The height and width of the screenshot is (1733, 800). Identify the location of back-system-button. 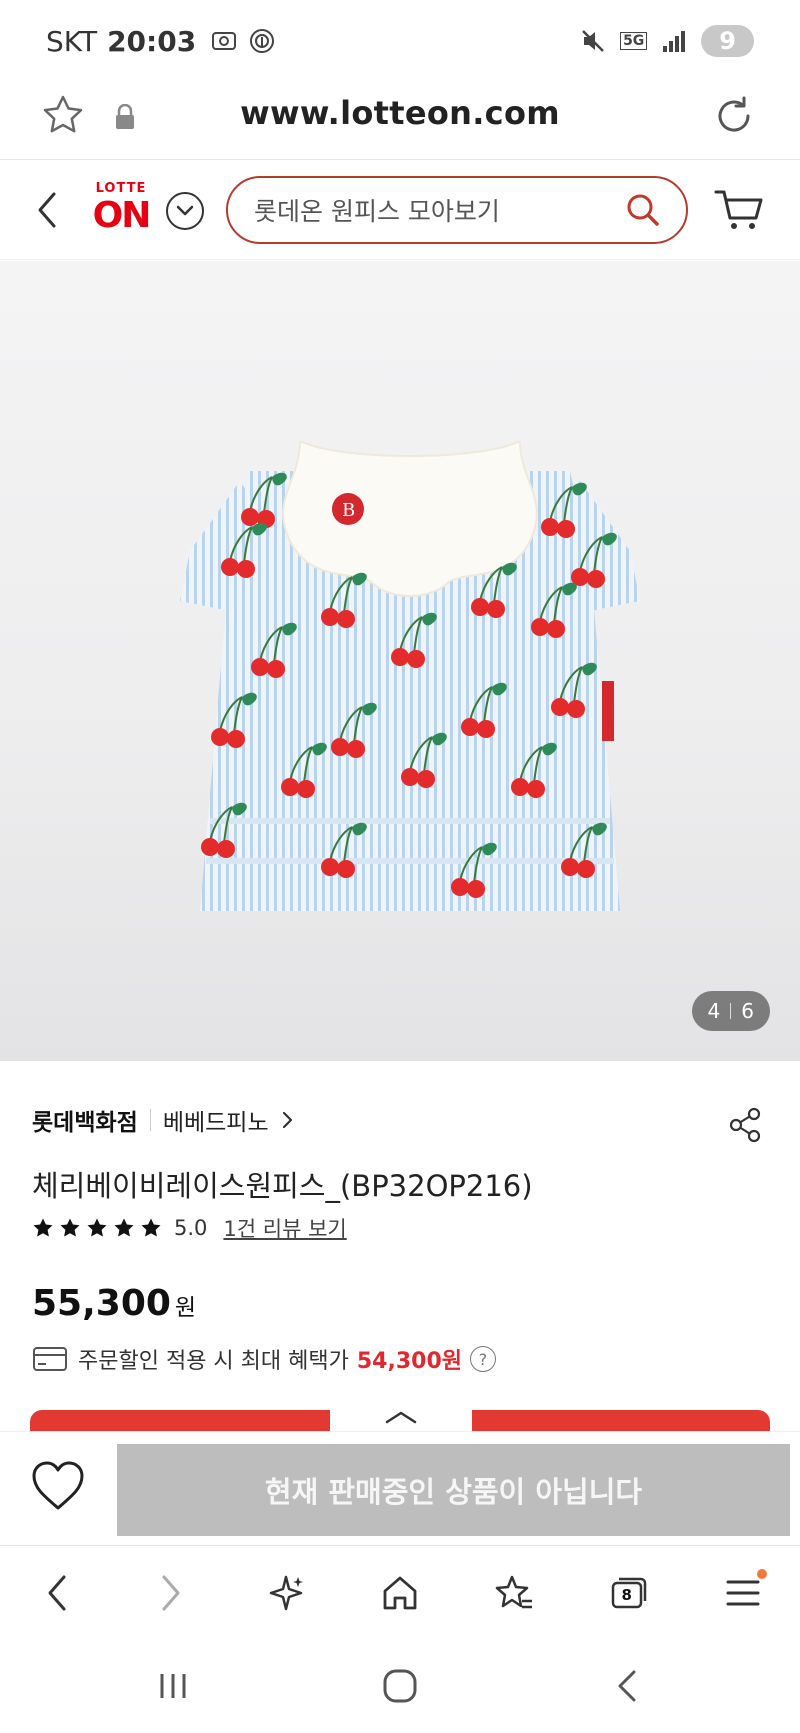
(627, 1686).